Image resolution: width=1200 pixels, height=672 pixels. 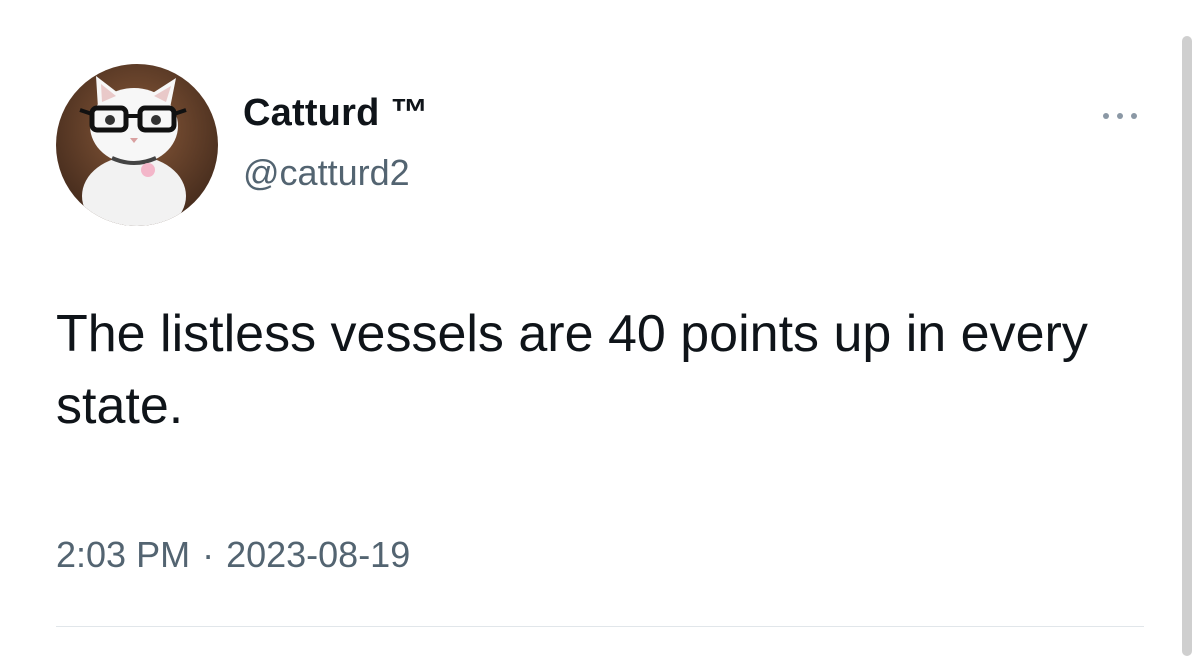 What do you see at coordinates (1187, 346) in the screenshot?
I see `scrollbar` at bounding box center [1187, 346].